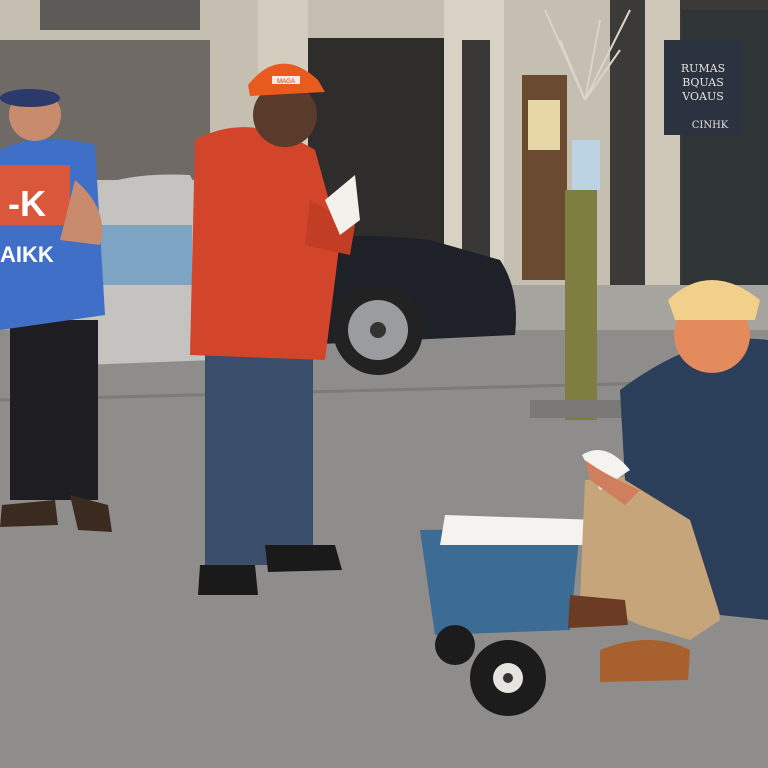  I want to click on store-sign-line2: BQUAS, so click(703, 82).